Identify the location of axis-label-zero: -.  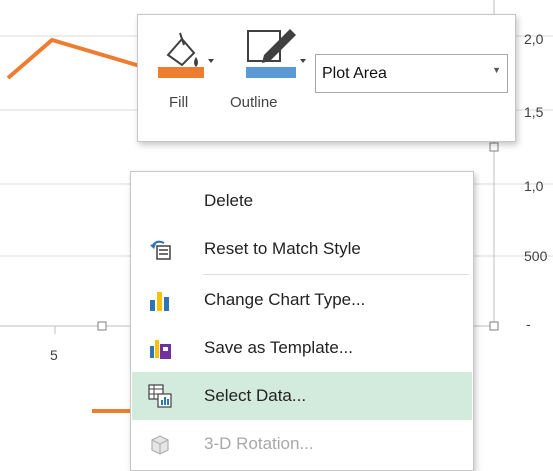
(528, 324).